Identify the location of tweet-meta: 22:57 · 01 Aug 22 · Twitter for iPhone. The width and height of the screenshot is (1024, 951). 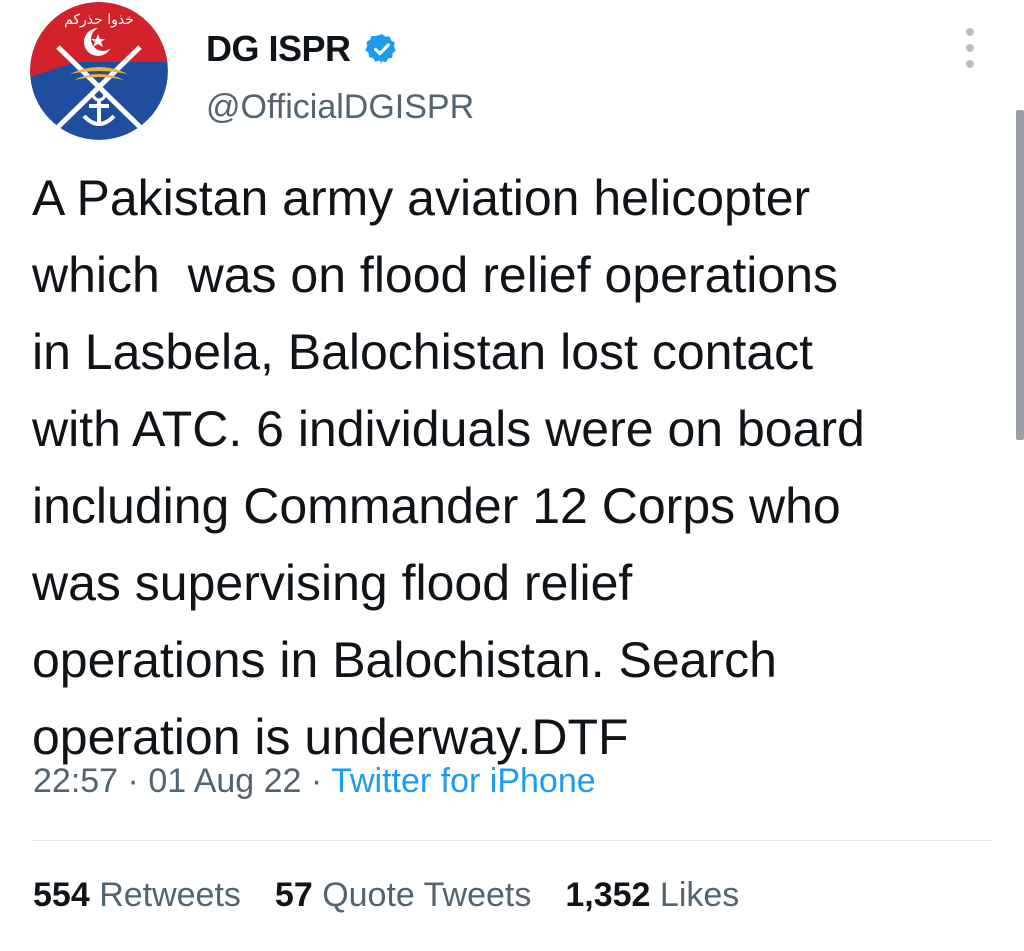
(314, 781).